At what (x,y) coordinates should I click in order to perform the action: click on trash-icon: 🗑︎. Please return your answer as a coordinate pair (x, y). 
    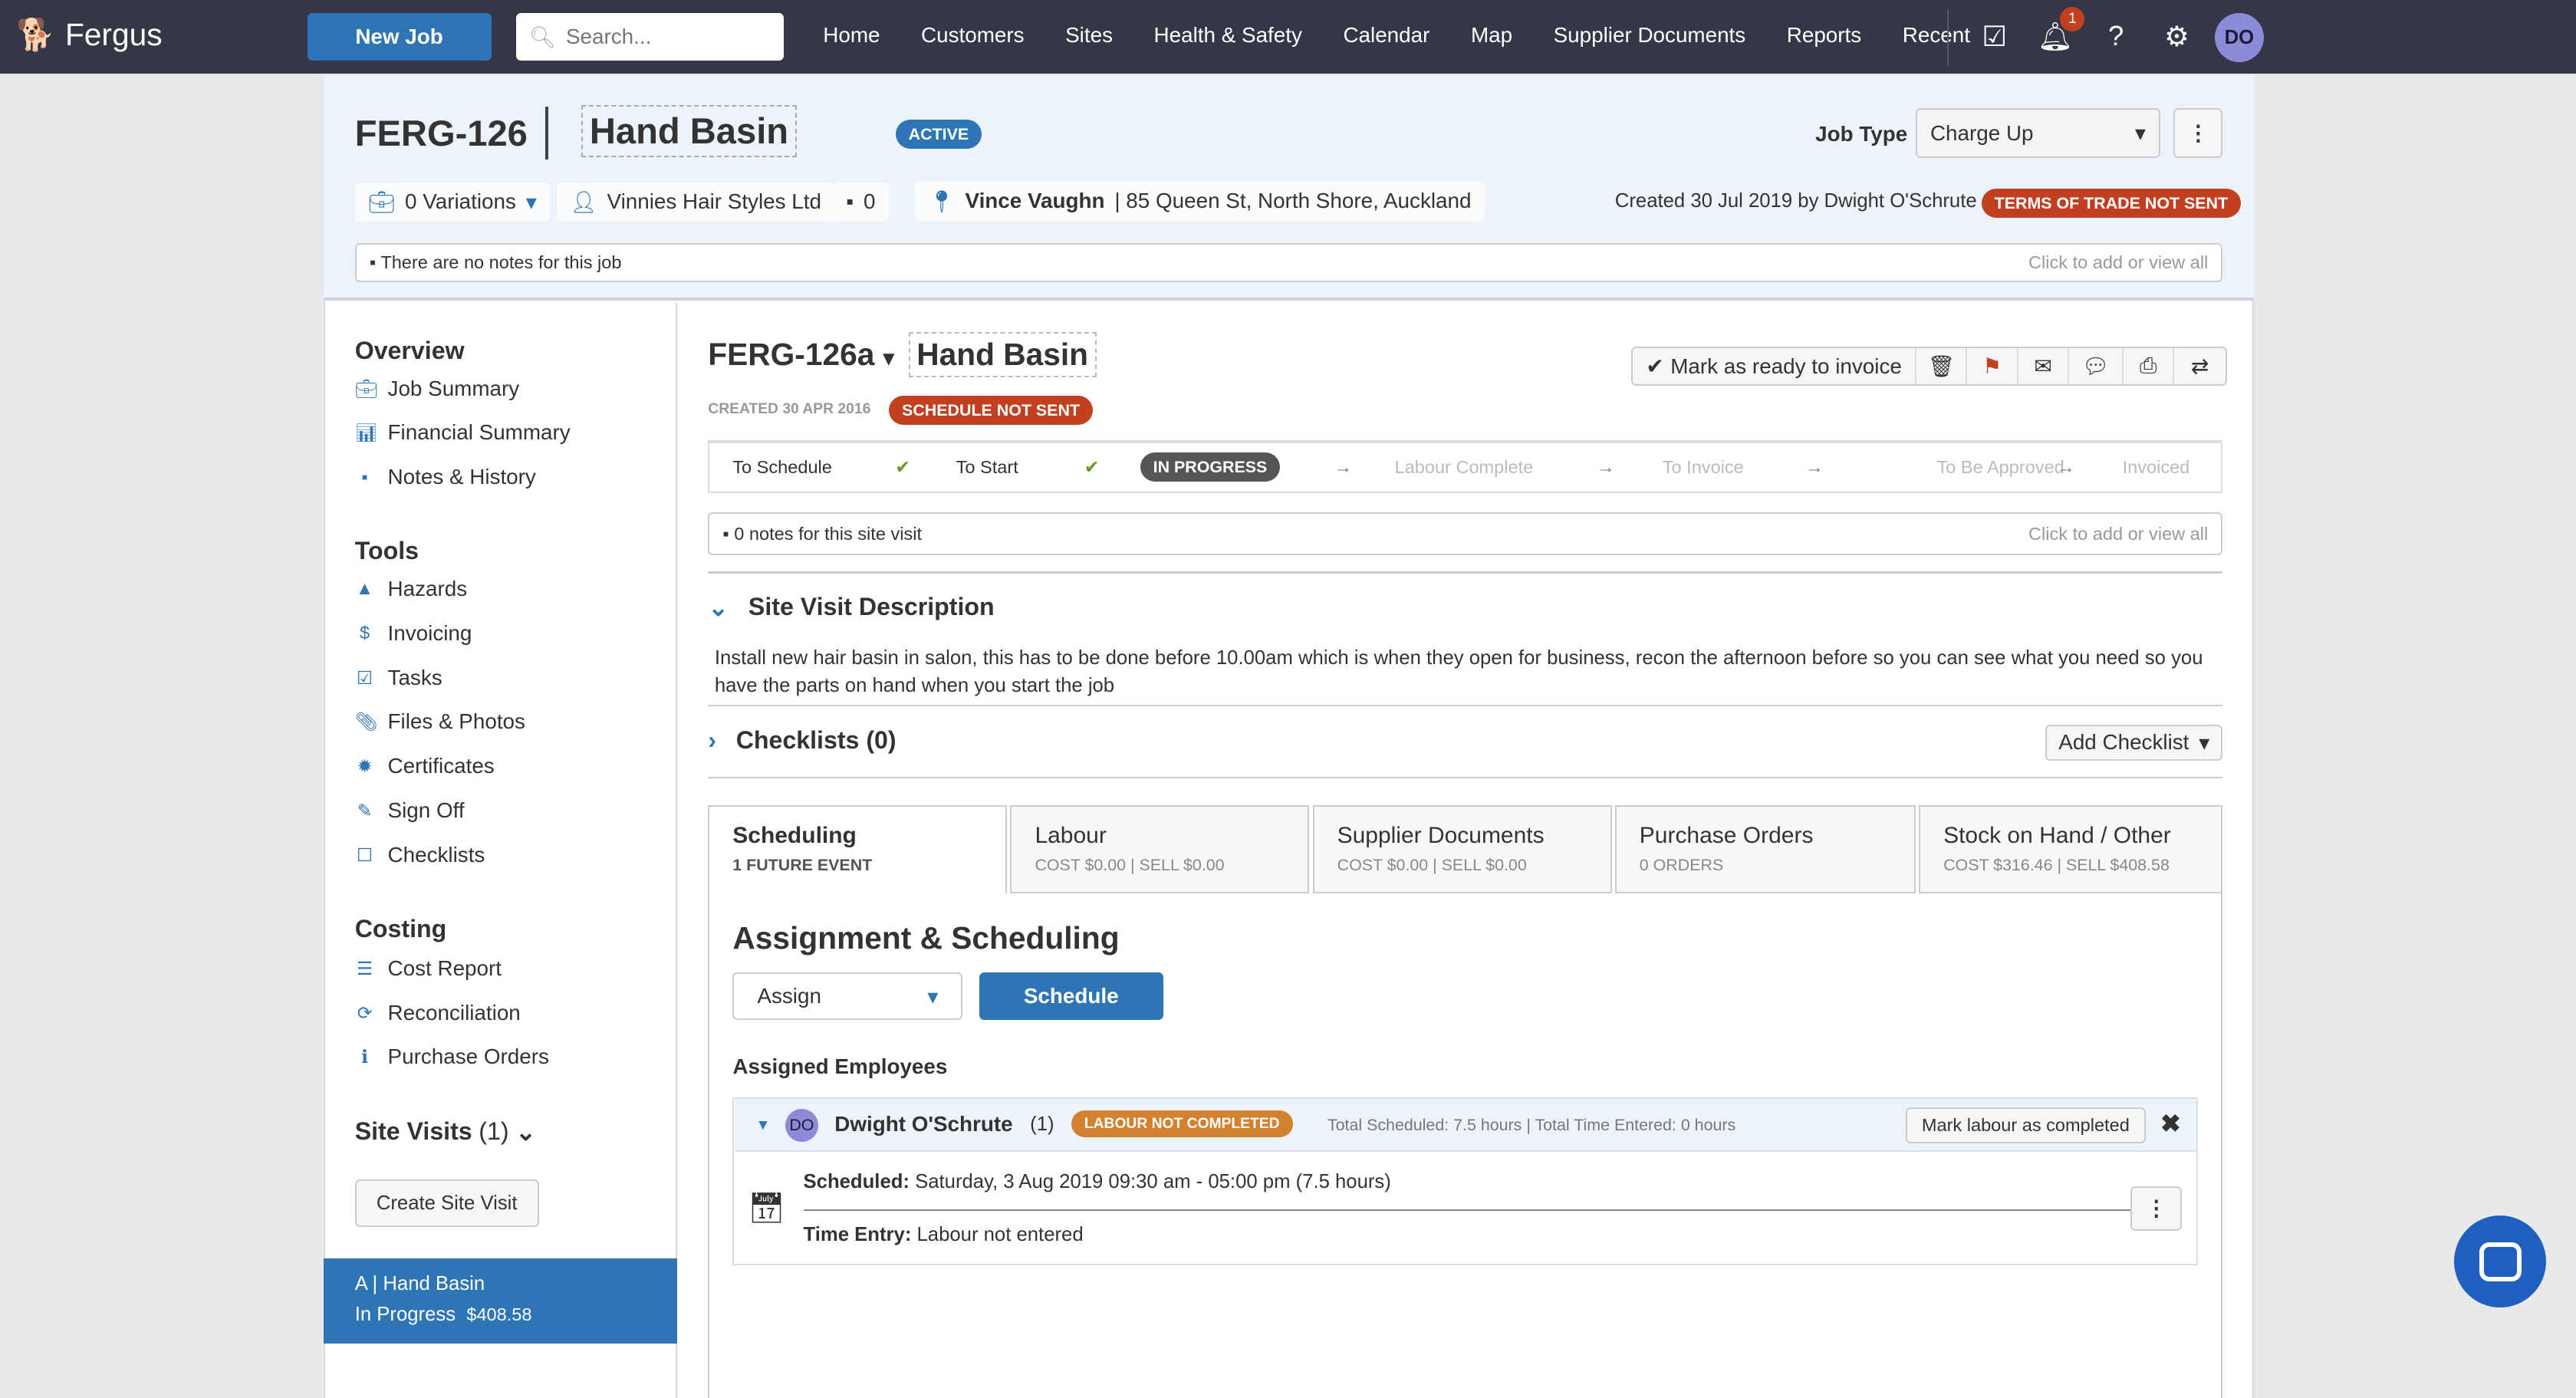
    Looking at the image, I should click on (1942, 366).